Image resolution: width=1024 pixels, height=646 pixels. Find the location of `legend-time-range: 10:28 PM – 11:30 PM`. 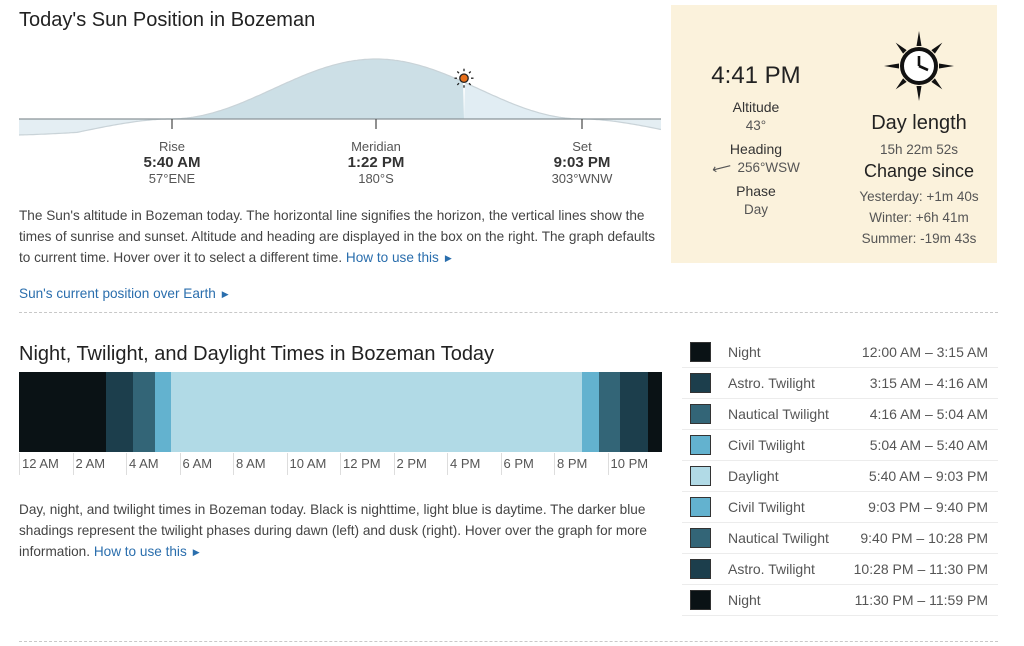

legend-time-range: 10:28 PM – 11:30 PM is located at coordinates (920, 569).